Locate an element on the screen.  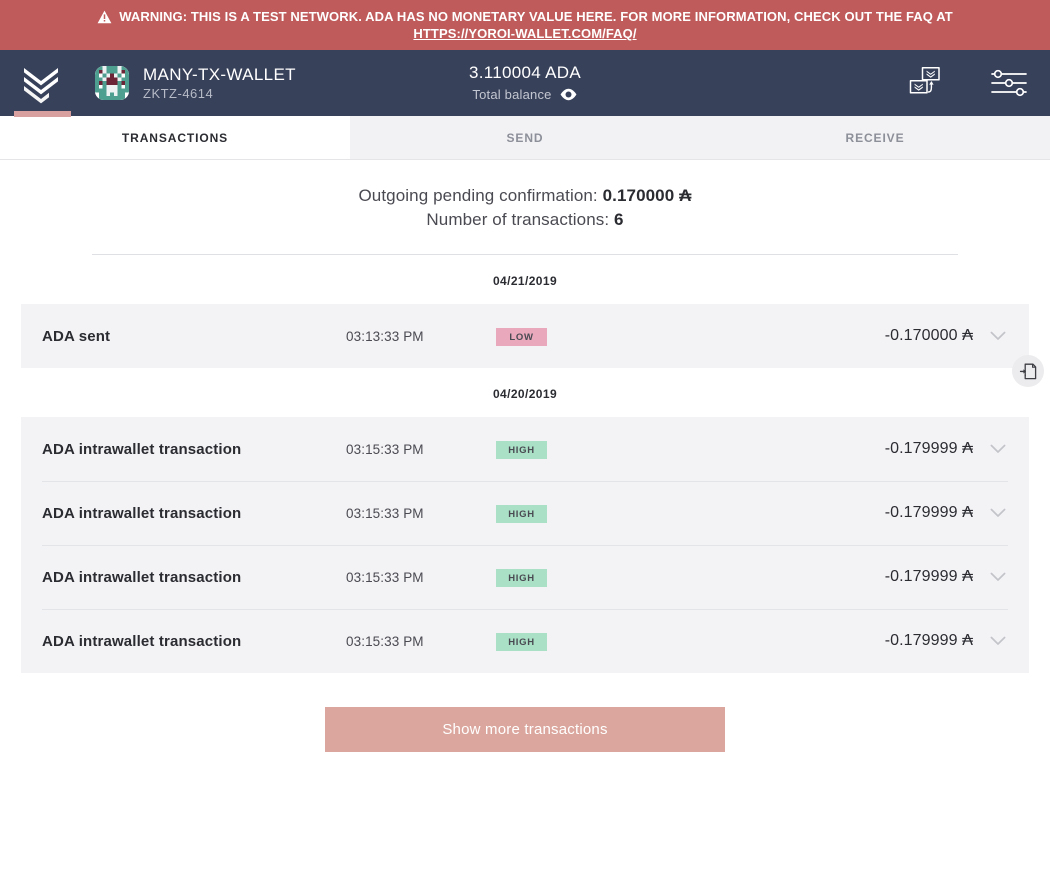
count-value: 6 is located at coordinates (619, 219).